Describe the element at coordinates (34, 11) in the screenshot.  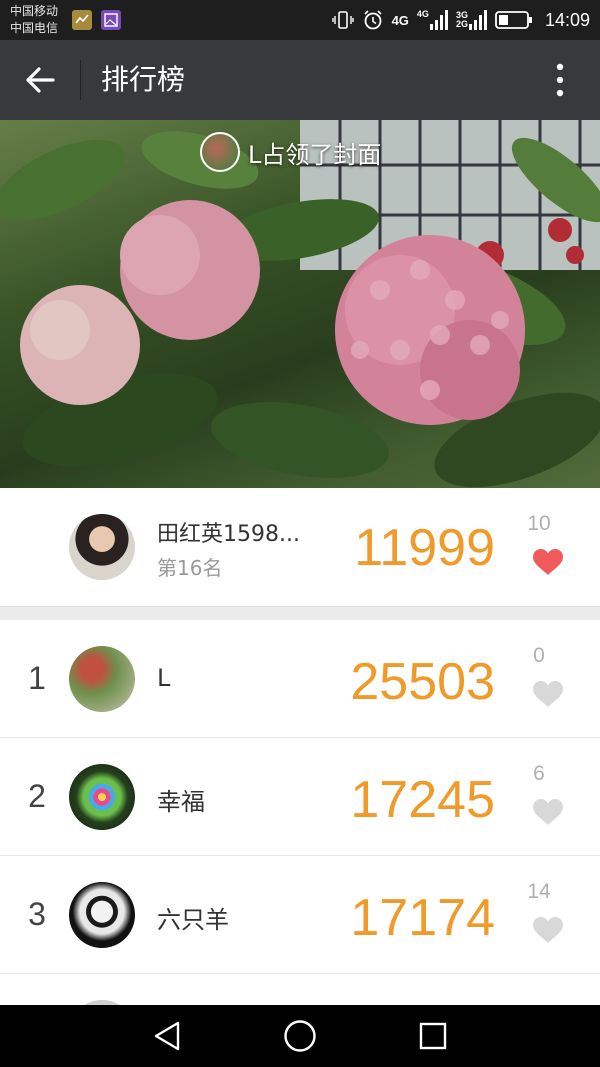
I see `carrier-1: 中国移动` at that location.